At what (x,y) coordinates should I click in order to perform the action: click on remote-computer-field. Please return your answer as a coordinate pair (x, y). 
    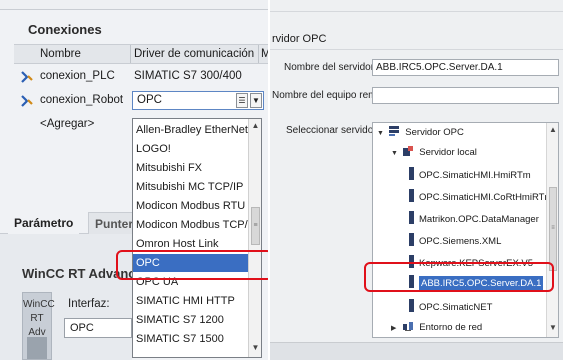
    Looking at the image, I should click on (465, 95).